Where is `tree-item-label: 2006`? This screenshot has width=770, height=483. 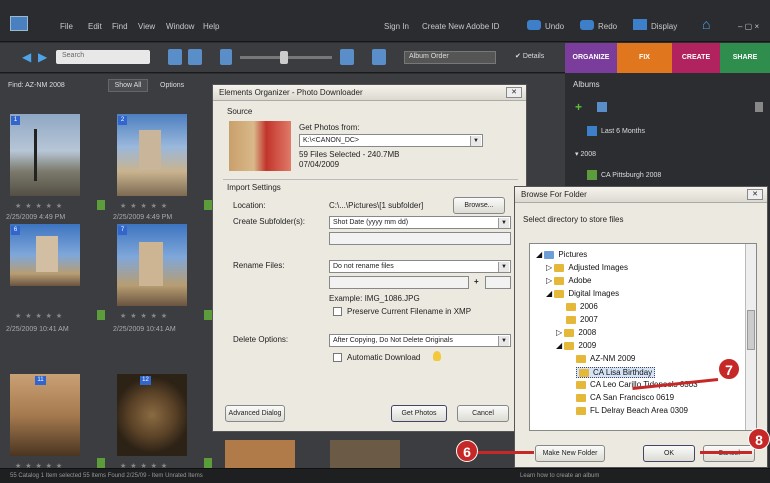
tree-item-label: 2006 is located at coordinates (589, 306).